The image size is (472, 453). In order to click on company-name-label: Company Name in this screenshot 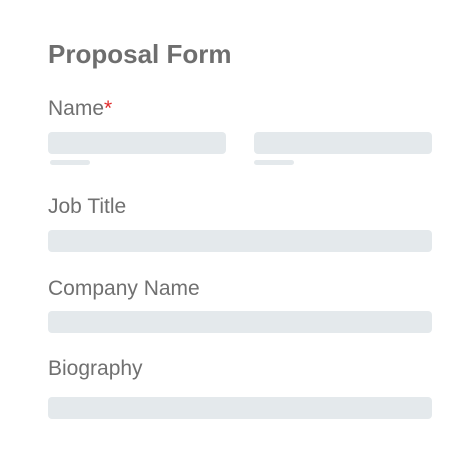, I will do `click(124, 288)`.